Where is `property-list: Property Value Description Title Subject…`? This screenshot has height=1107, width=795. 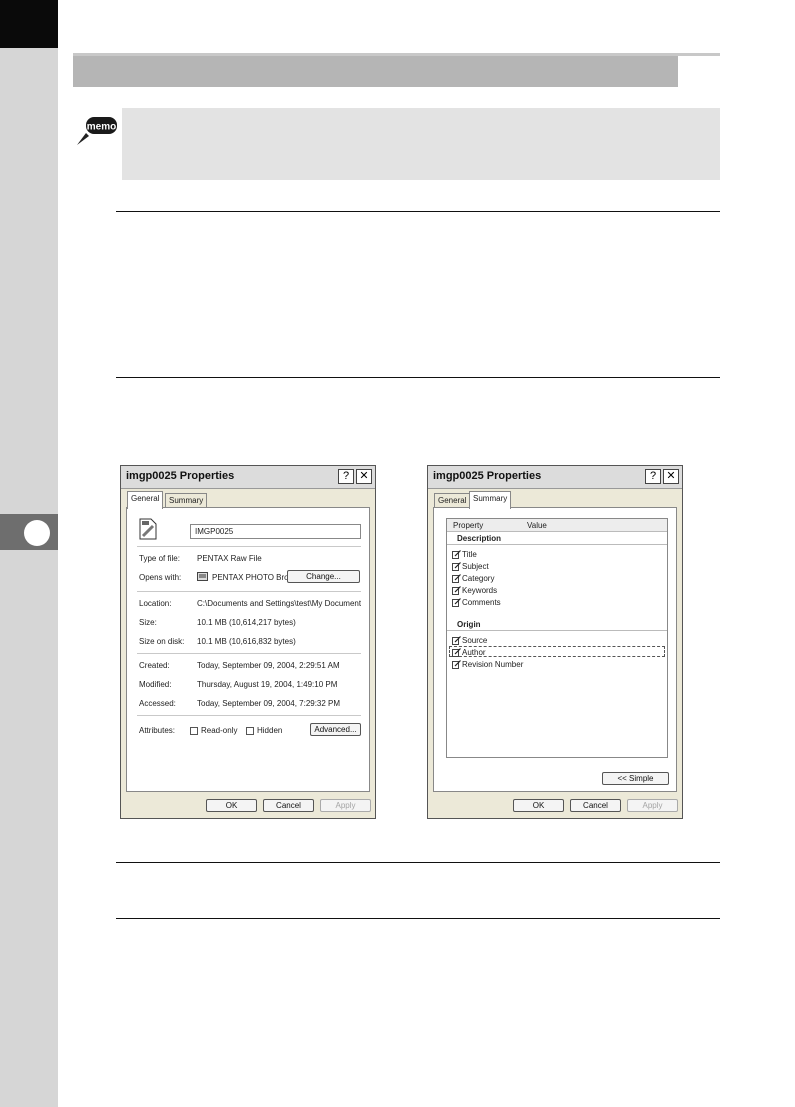
property-list: Property Value Description Title Subject… is located at coordinates (557, 638).